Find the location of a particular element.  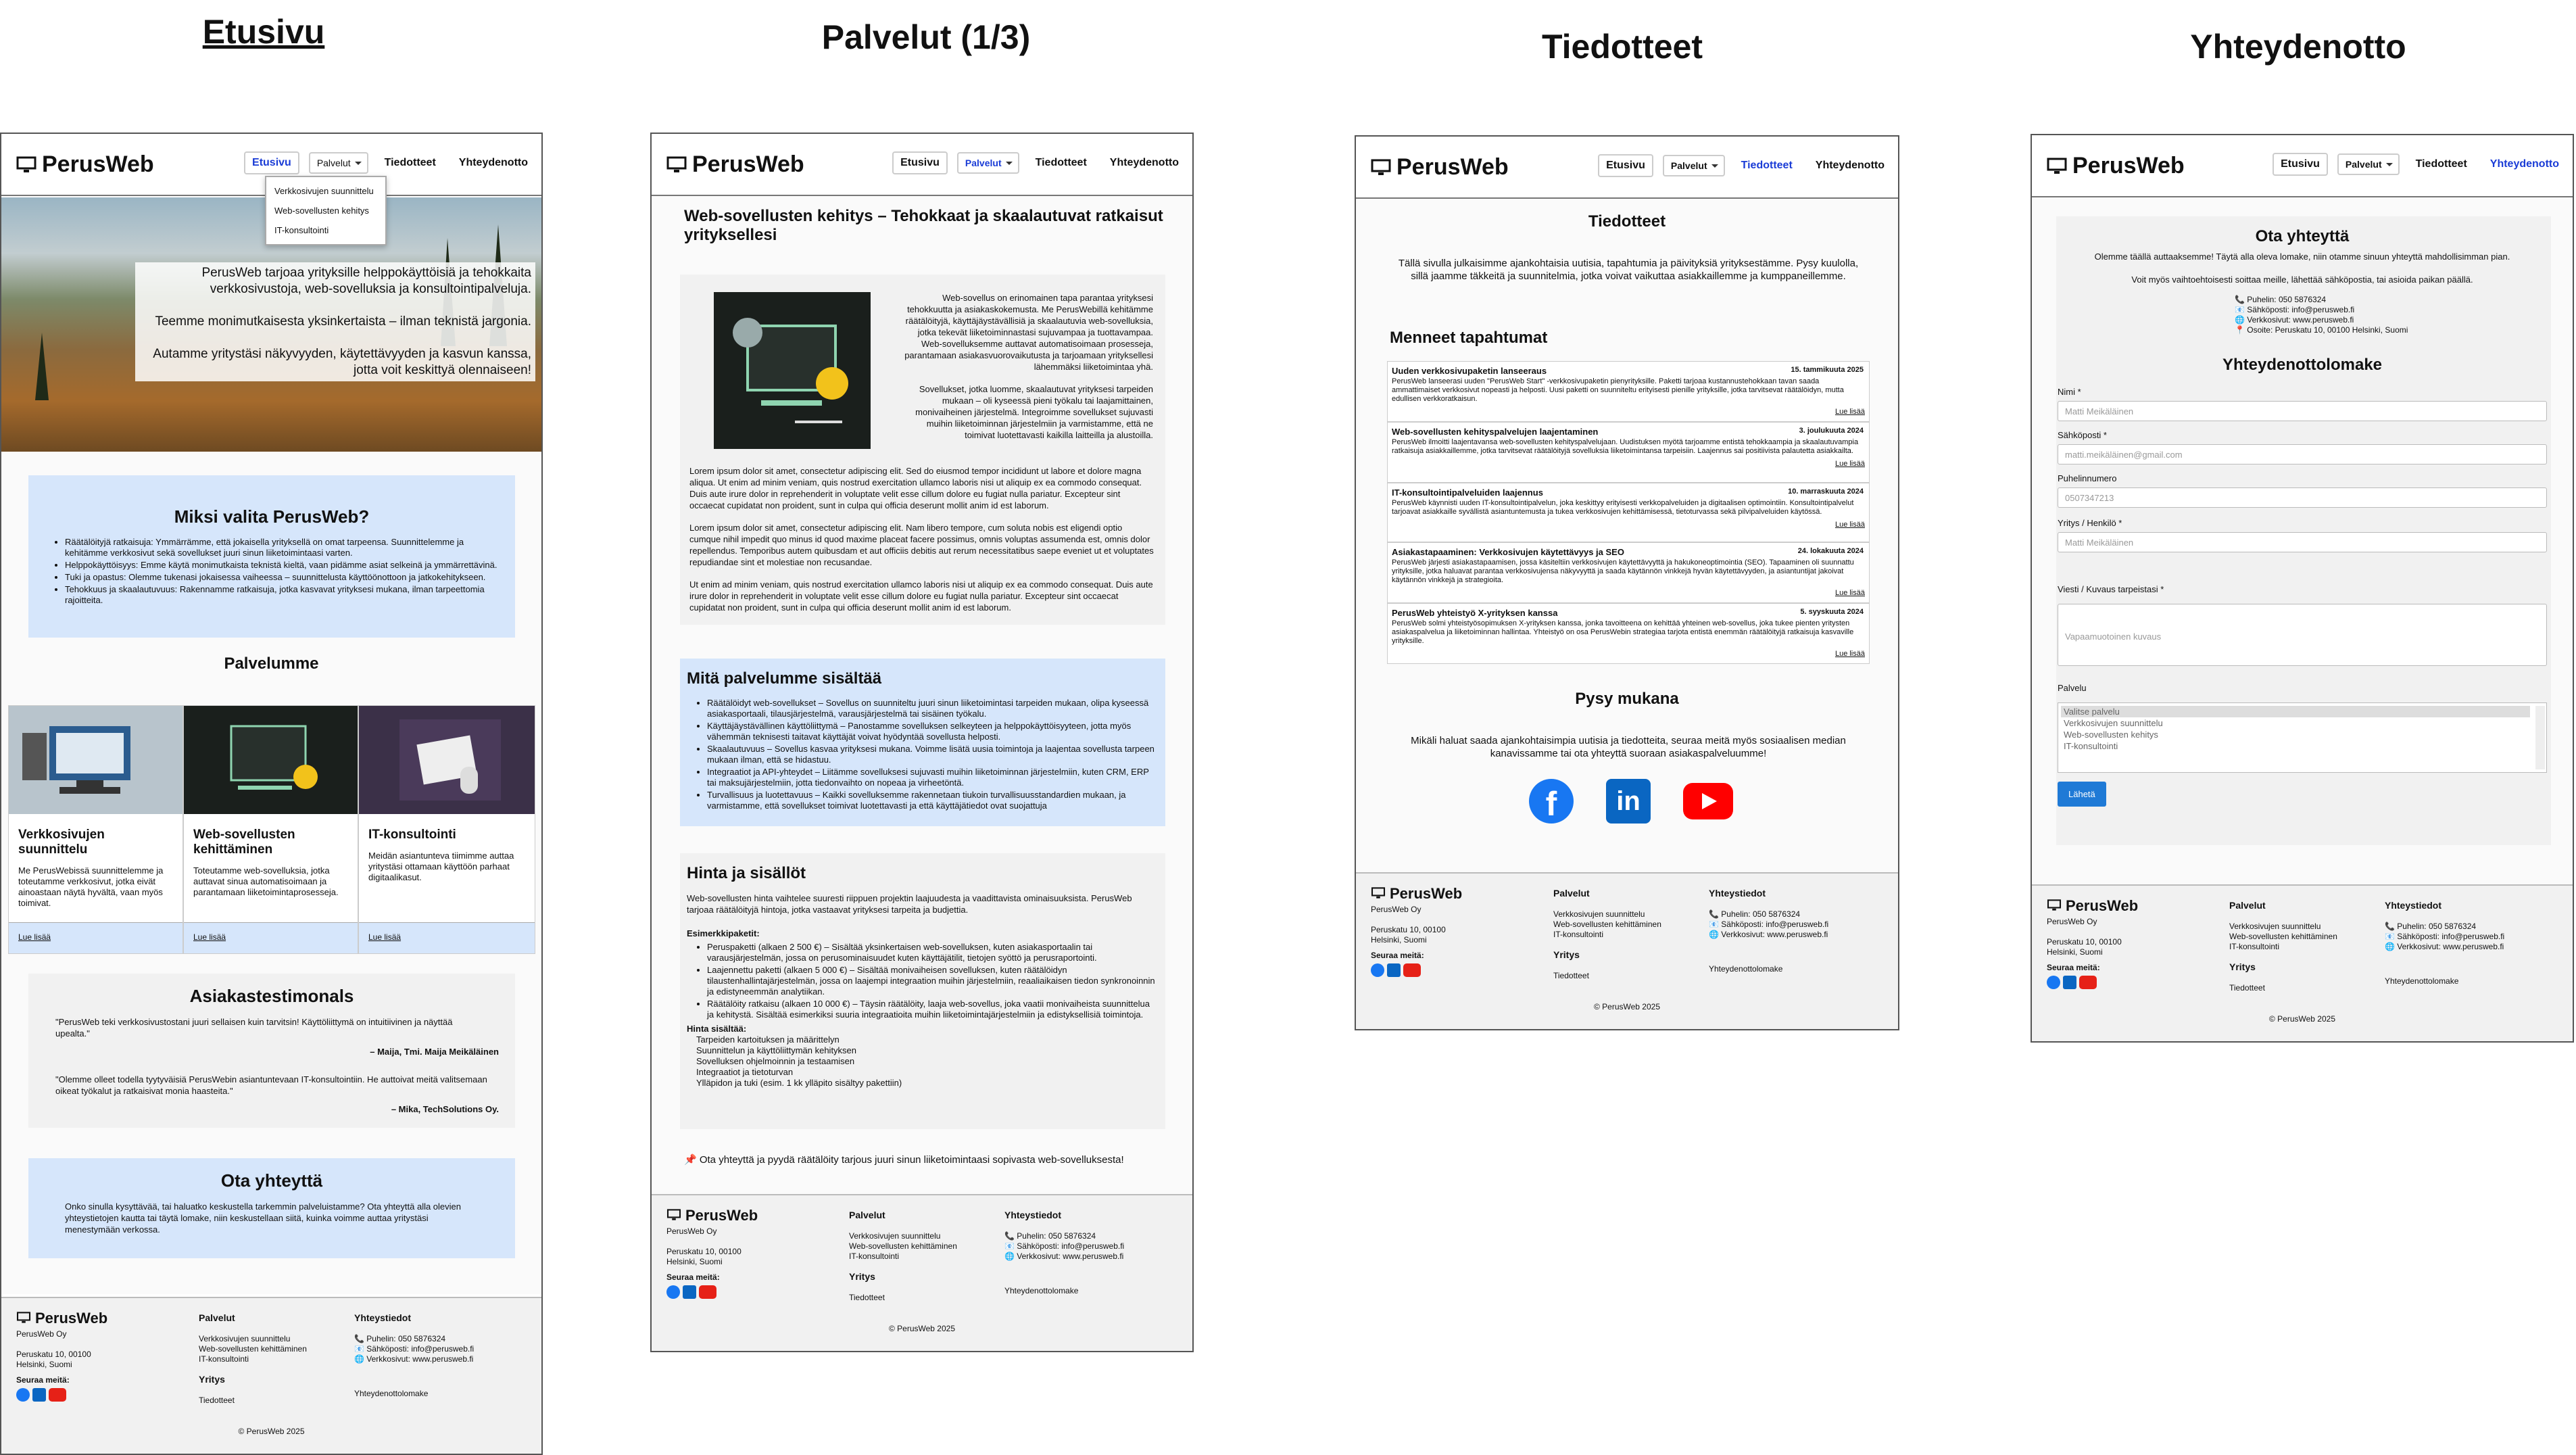

dropdown-item: IT-konsultointi is located at coordinates (326, 230).